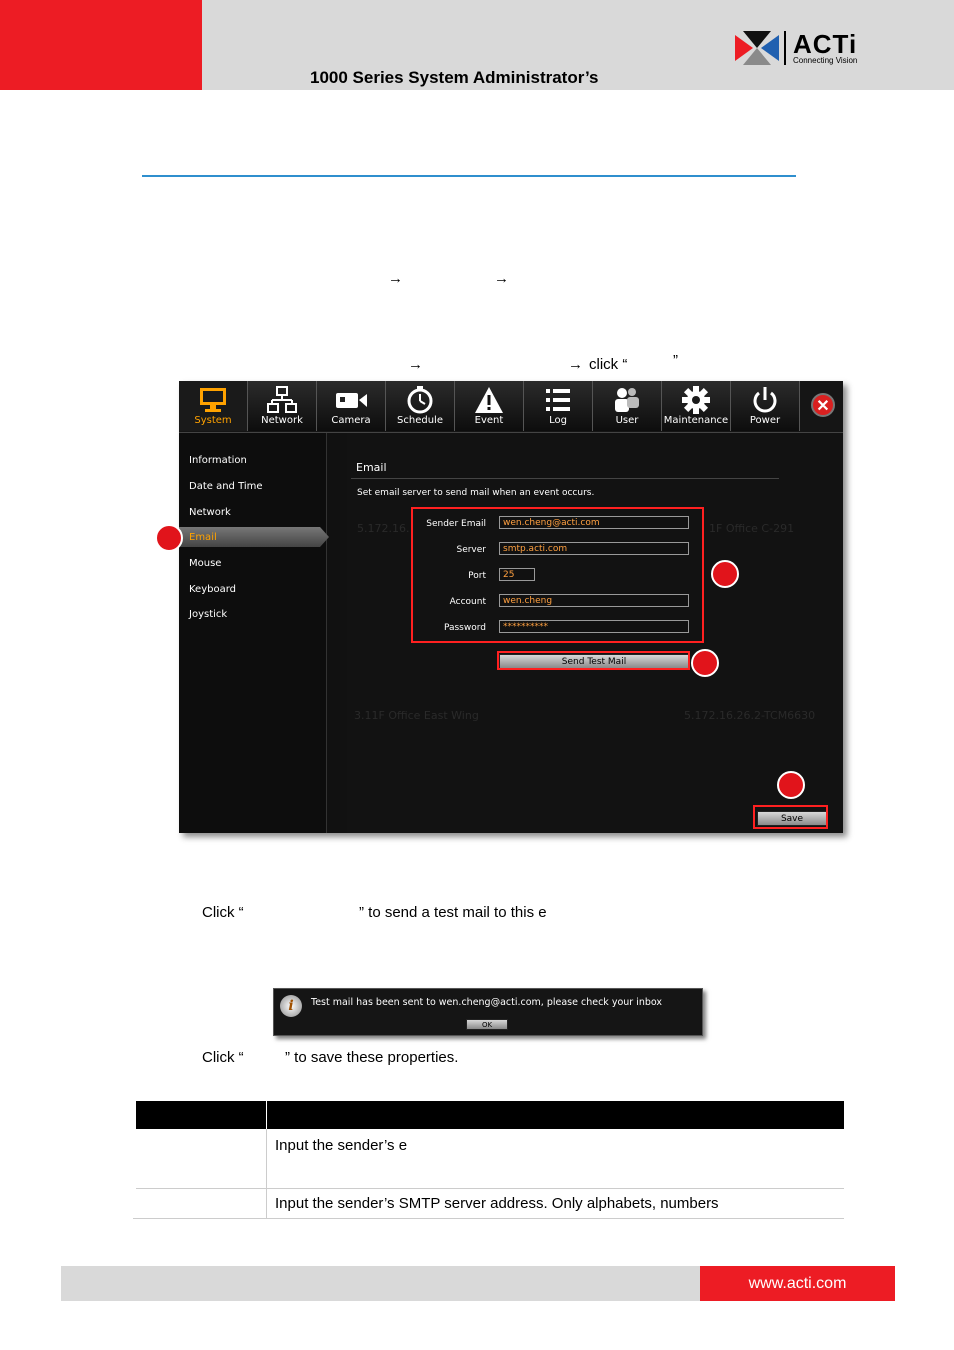 The width and height of the screenshot is (954, 1350). I want to click on warning-icon, so click(489, 400).